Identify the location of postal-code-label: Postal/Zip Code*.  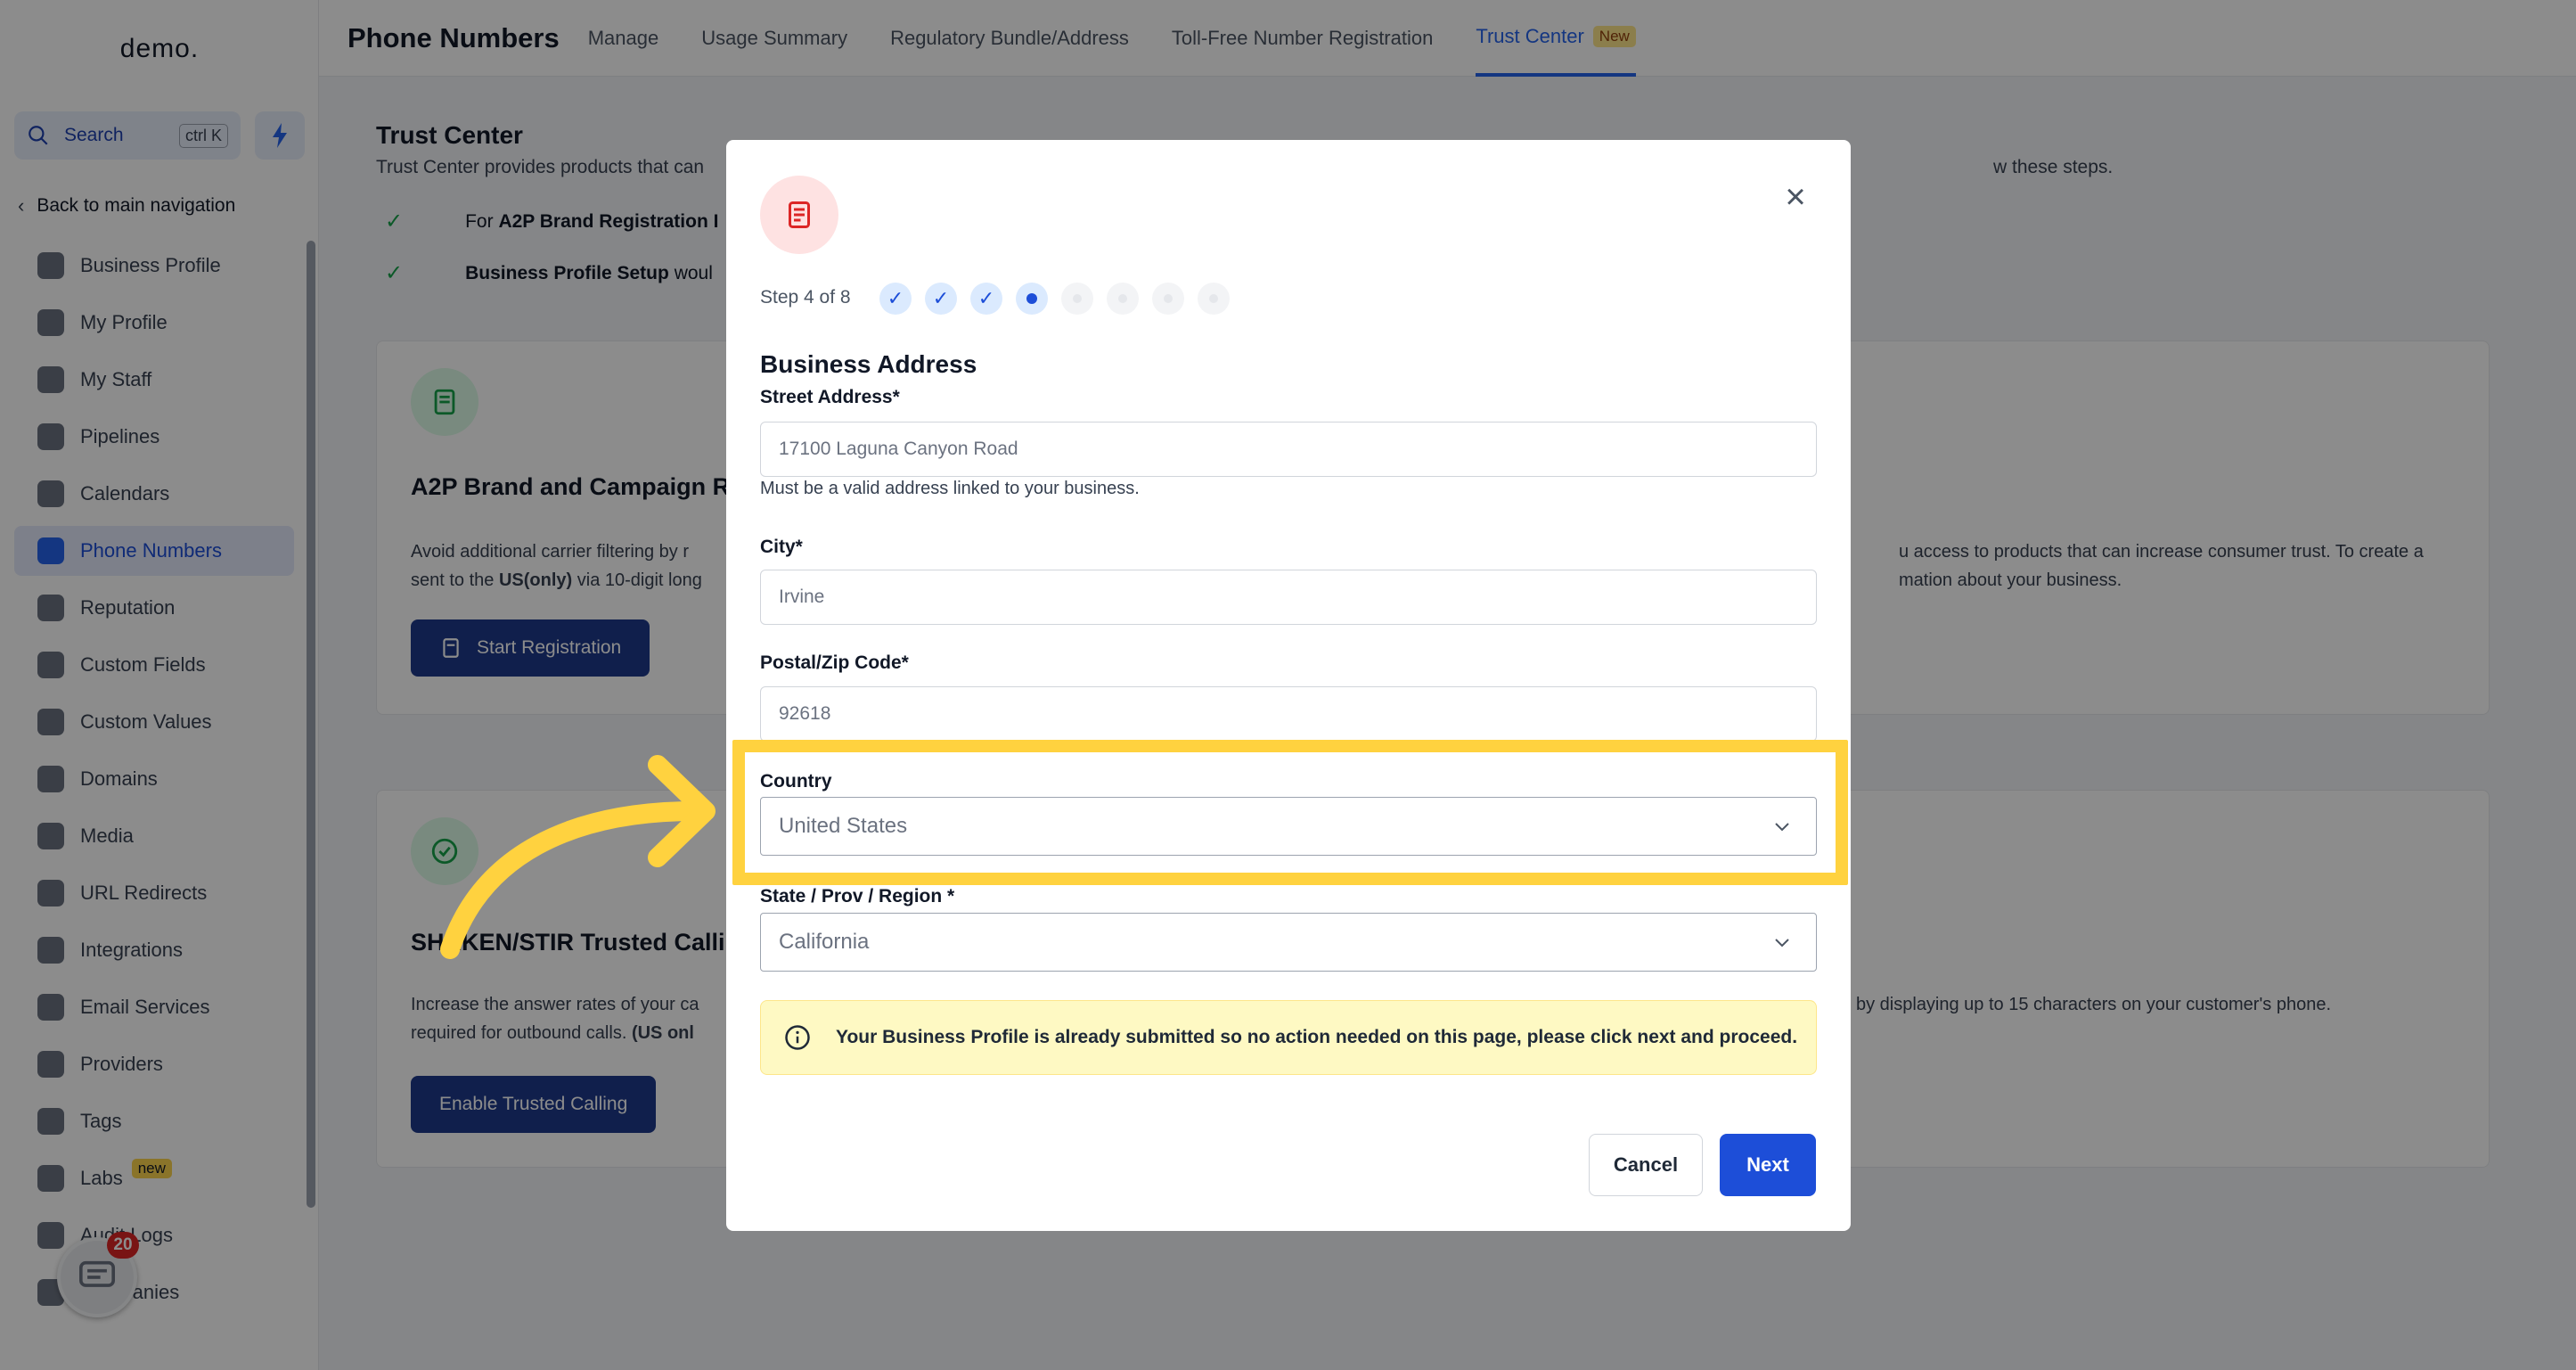
(834, 662).